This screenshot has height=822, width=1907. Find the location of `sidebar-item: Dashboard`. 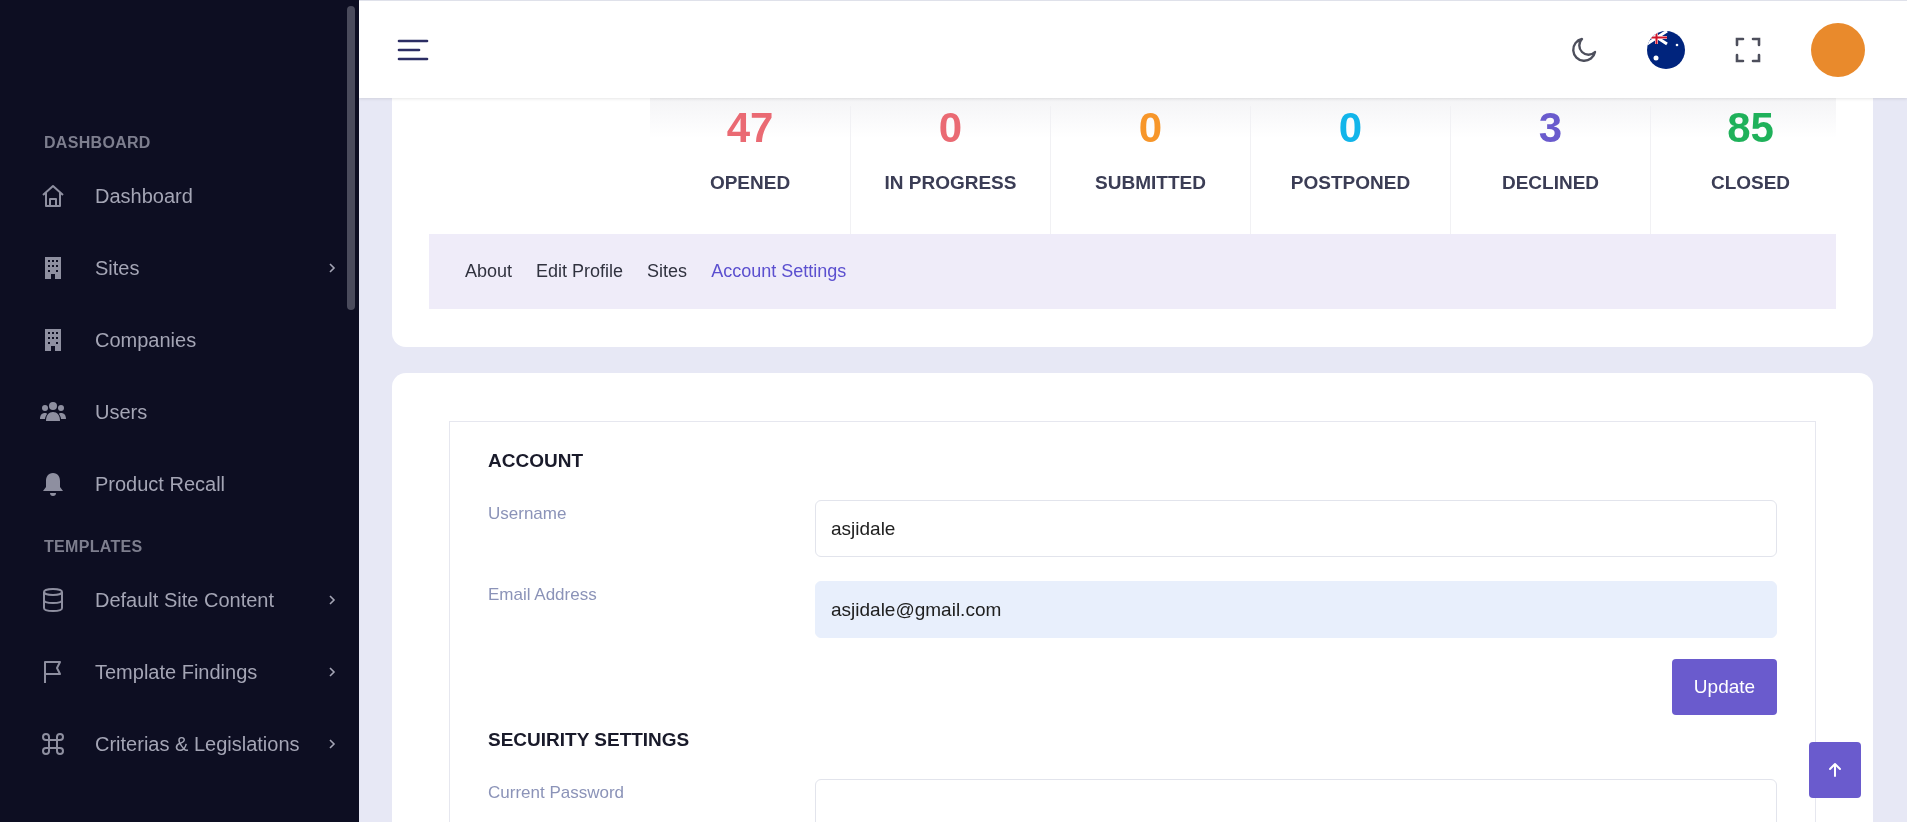

sidebar-item: Dashboard is located at coordinates (179, 196).